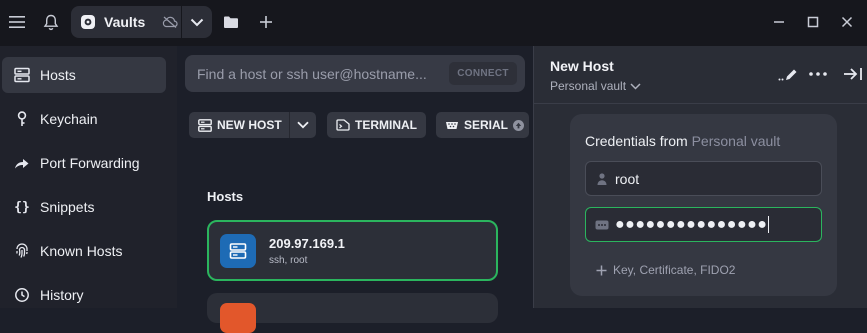  I want to click on search-input, so click(317, 74).